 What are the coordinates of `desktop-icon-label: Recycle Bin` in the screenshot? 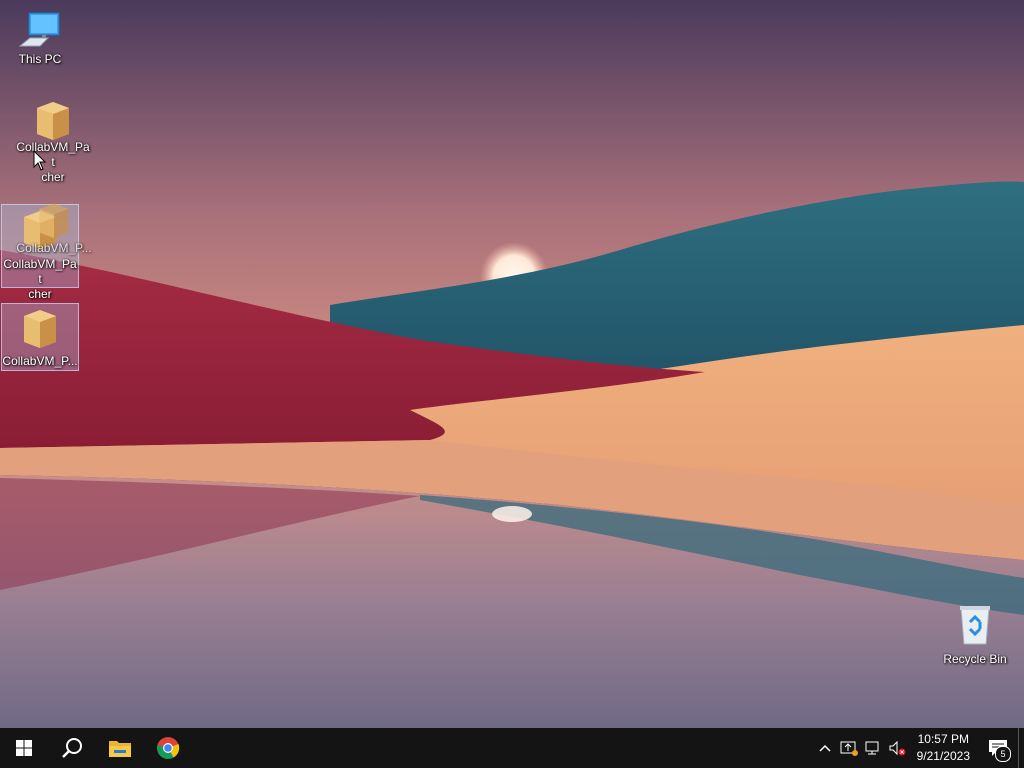 It's located at (975, 659).